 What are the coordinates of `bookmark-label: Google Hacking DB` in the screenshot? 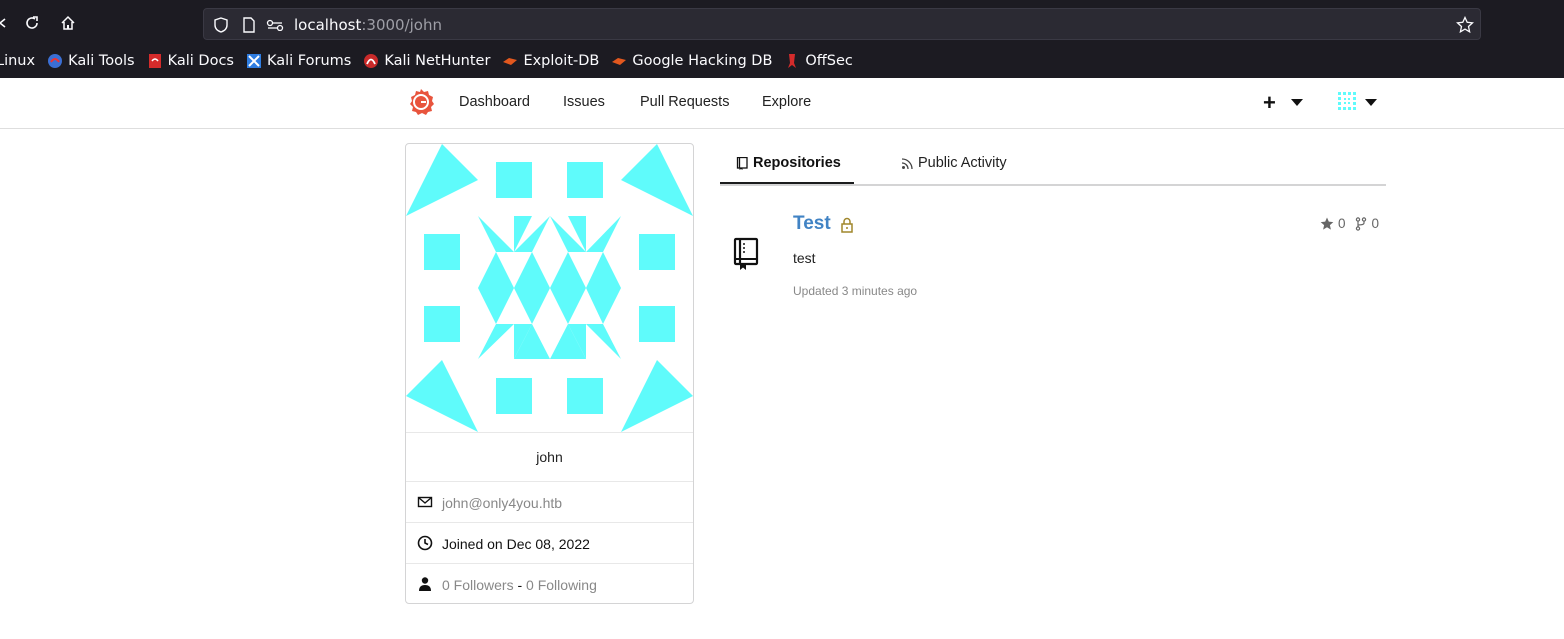 It's located at (702, 61).